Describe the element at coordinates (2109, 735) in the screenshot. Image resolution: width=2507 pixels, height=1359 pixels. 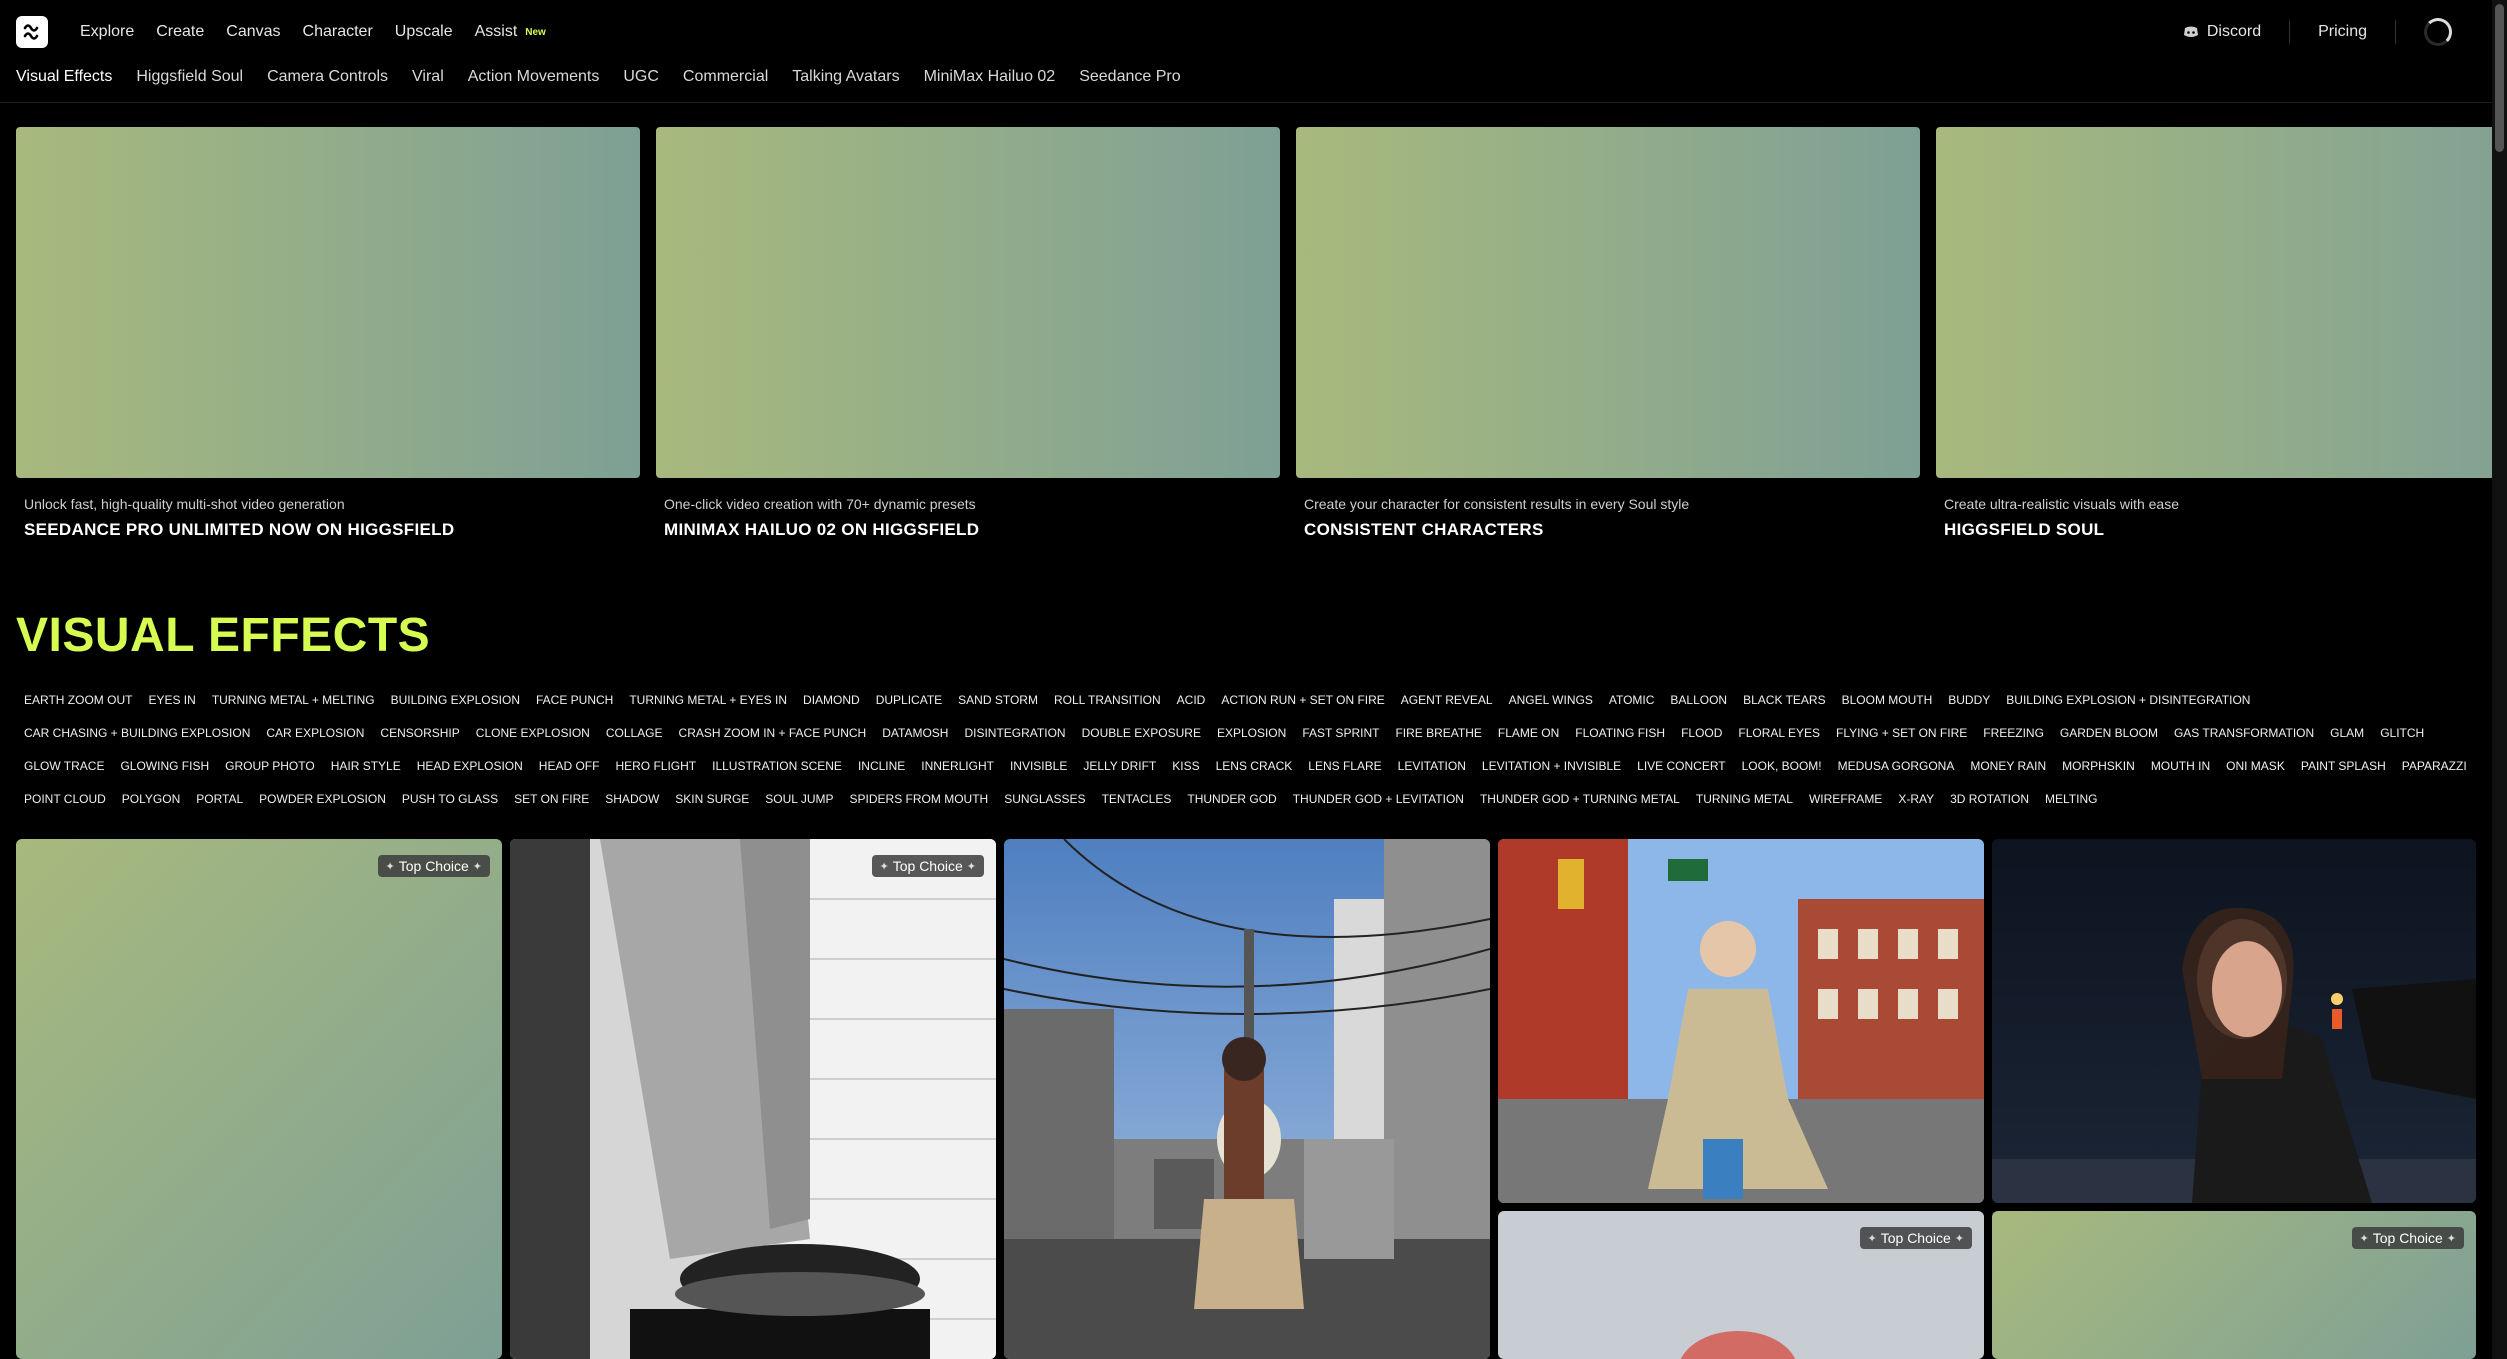
I see `effect-tag: GARDEN BLOOM` at that location.